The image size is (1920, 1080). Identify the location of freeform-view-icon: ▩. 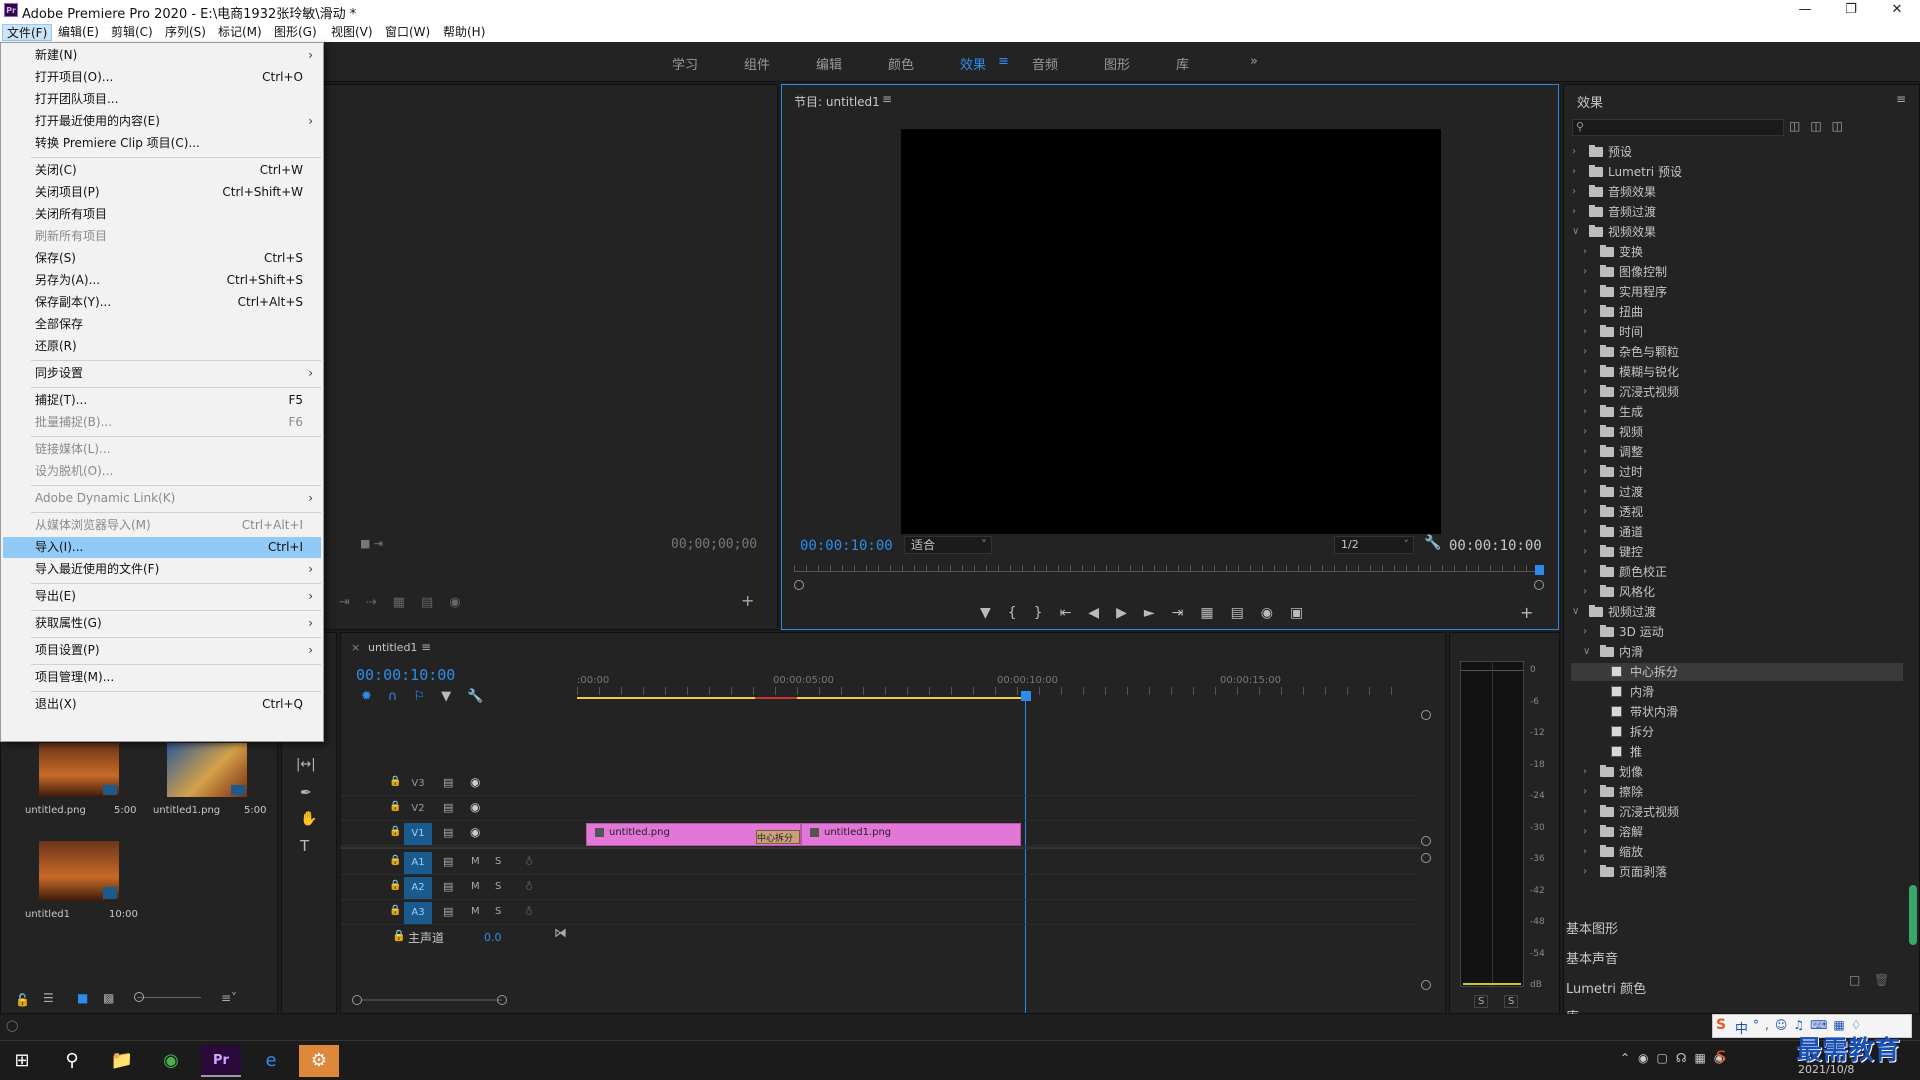
(108, 998).